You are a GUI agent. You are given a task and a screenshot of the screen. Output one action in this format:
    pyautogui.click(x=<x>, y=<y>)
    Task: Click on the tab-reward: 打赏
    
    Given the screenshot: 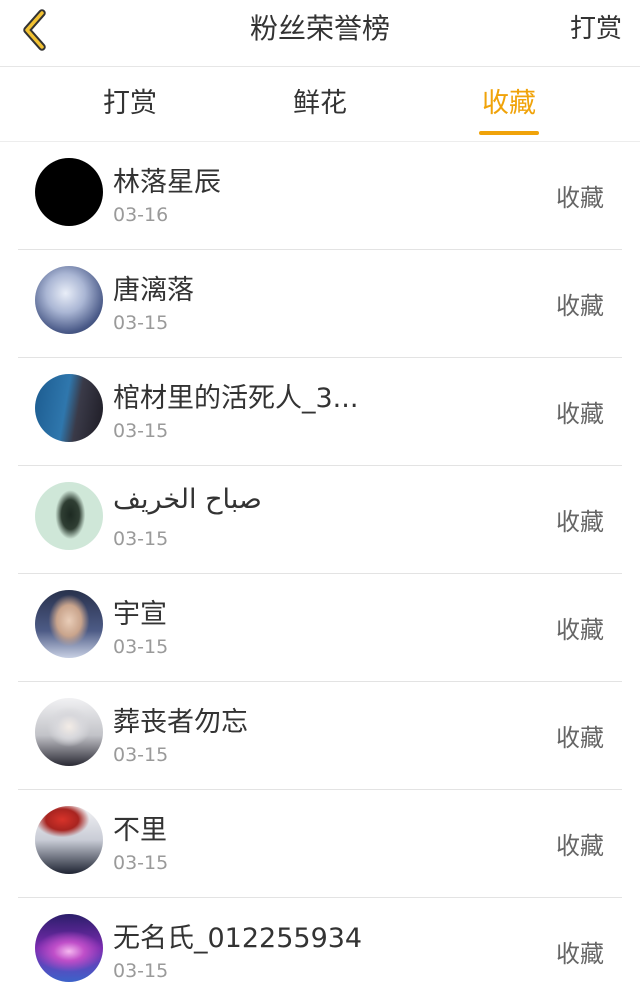 What is the action you would take?
    pyautogui.click(x=130, y=104)
    